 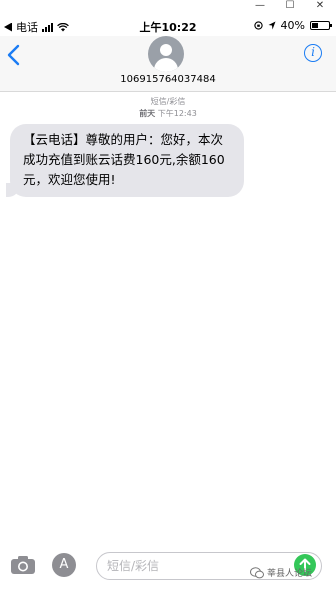 What do you see at coordinates (290, 6) in the screenshot?
I see `maximize-icon: ☐` at bounding box center [290, 6].